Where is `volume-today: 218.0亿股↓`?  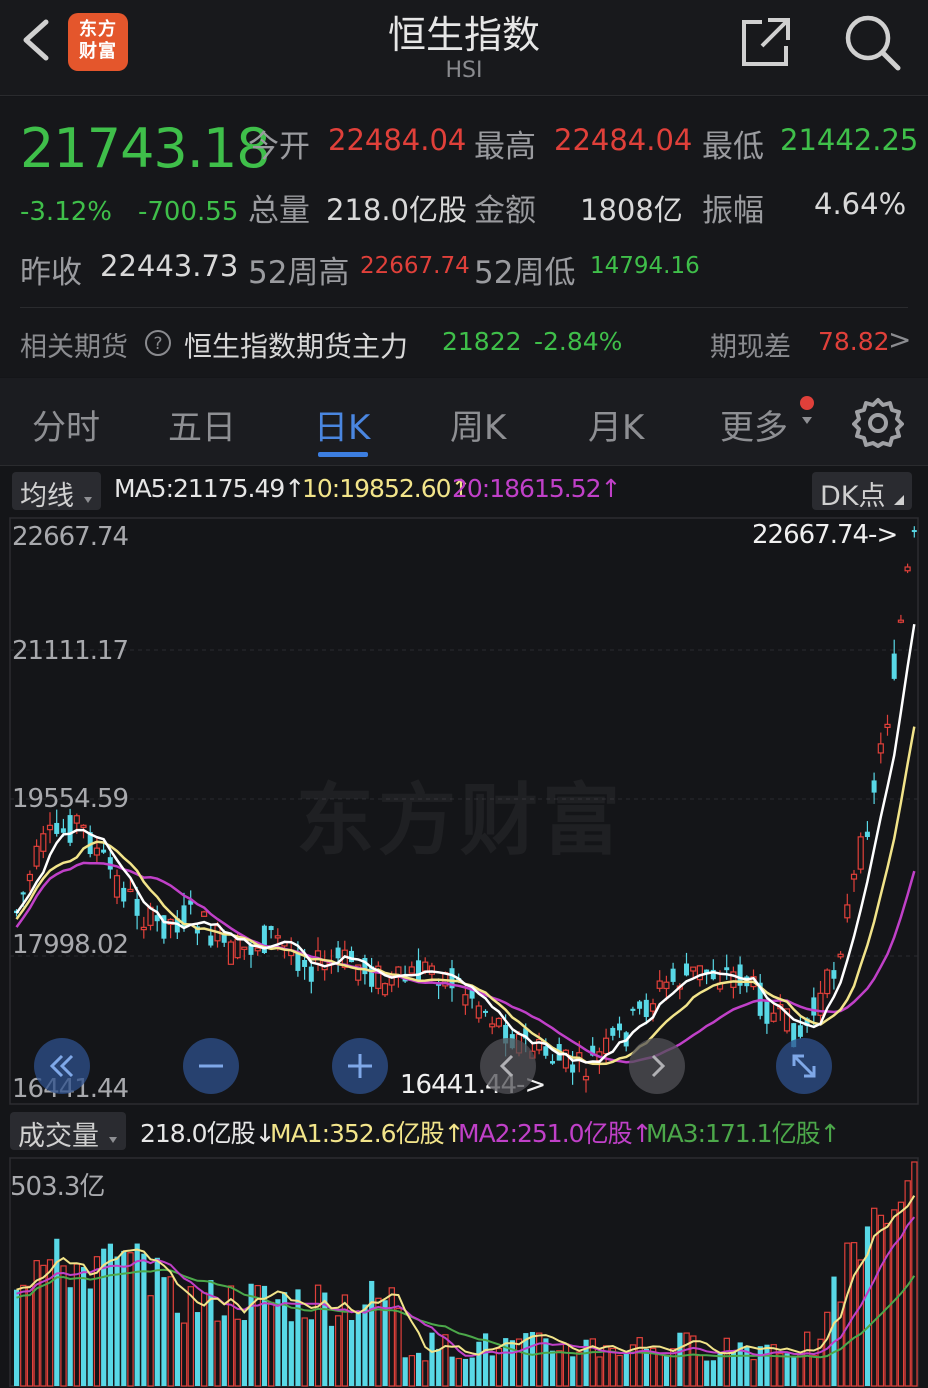 volume-today: 218.0亿股↓ is located at coordinates (208, 1133).